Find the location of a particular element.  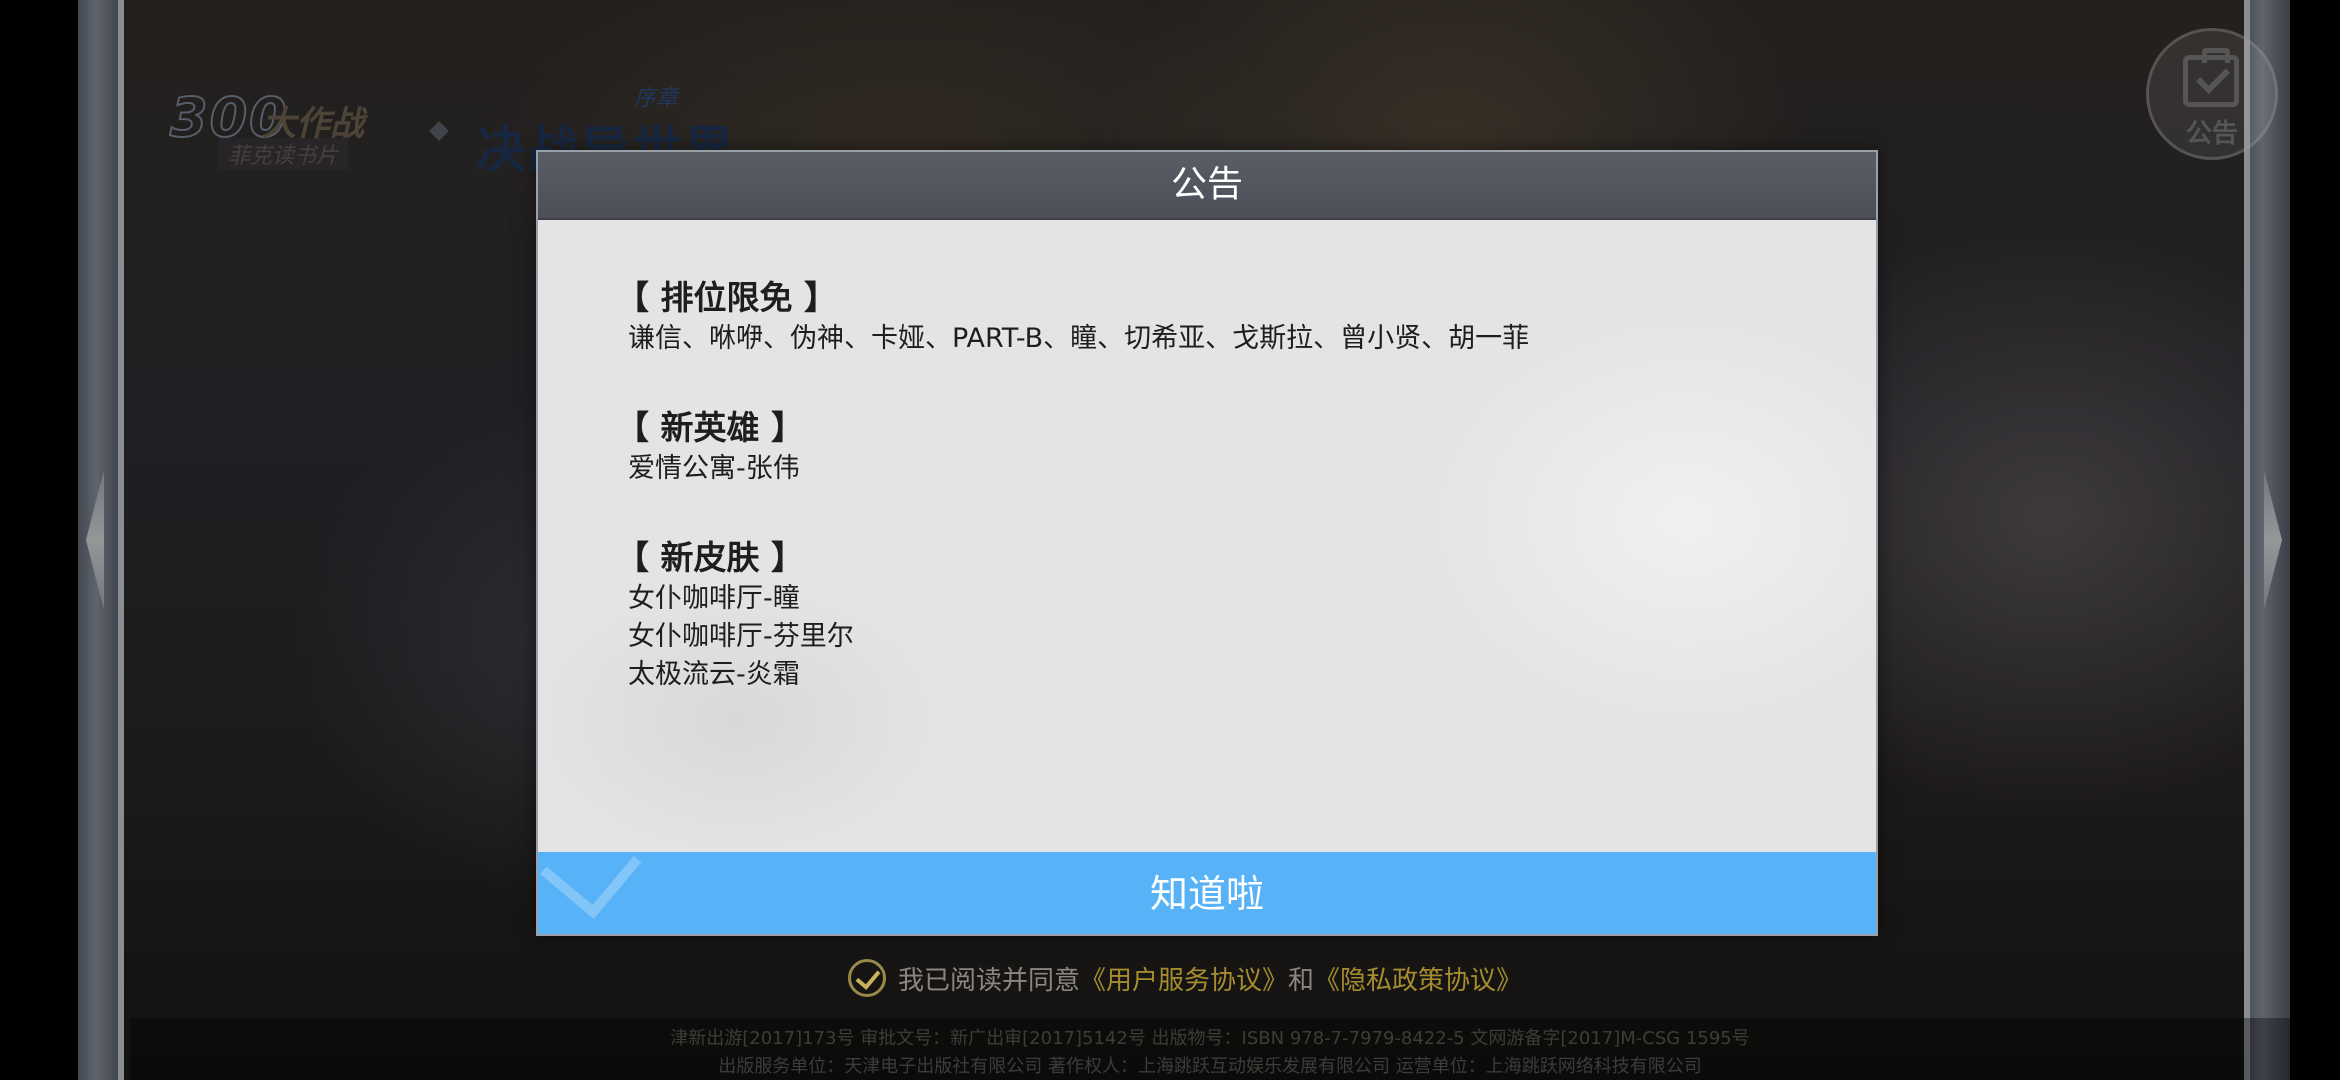

notice-button: 公告 is located at coordinates (2212, 94).